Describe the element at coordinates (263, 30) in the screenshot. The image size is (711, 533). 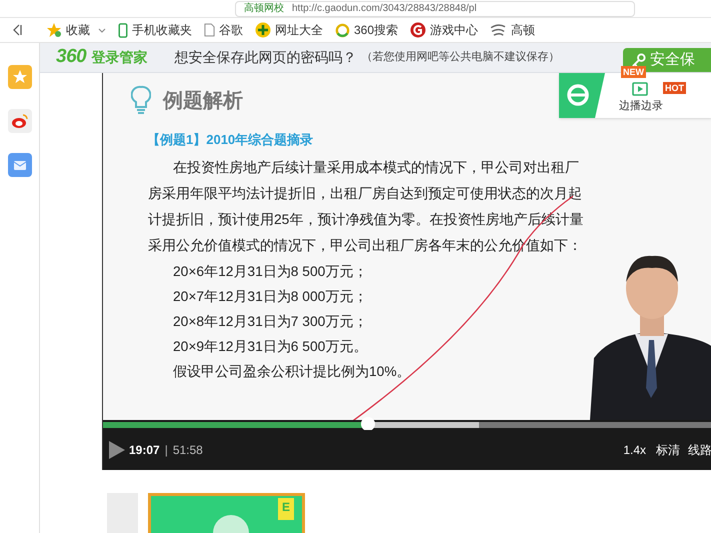
I see `plus-circle-icon` at that location.